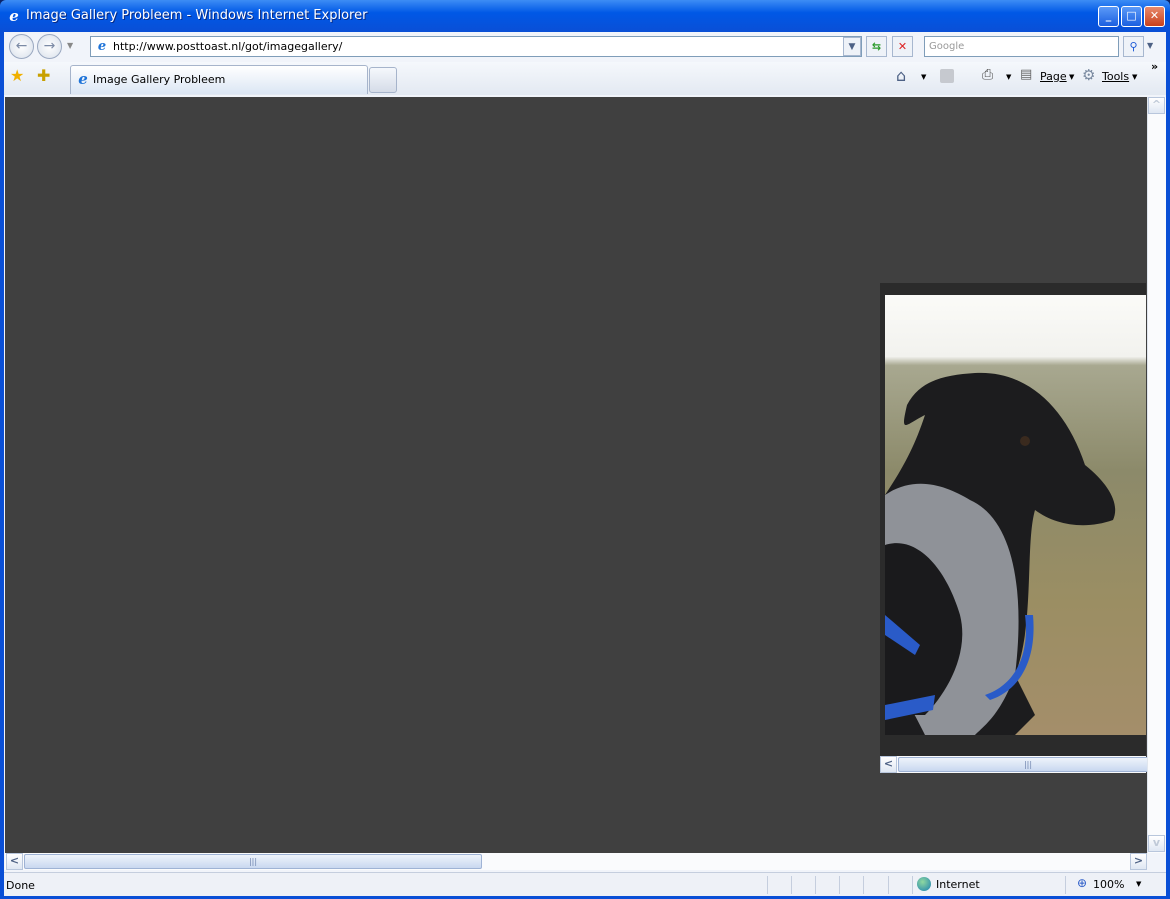 The width and height of the screenshot is (1170, 899). What do you see at coordinates (1133, 46) in the screenshot?
I see `search-icon: ⚲` at bounding box center [1133, 46].